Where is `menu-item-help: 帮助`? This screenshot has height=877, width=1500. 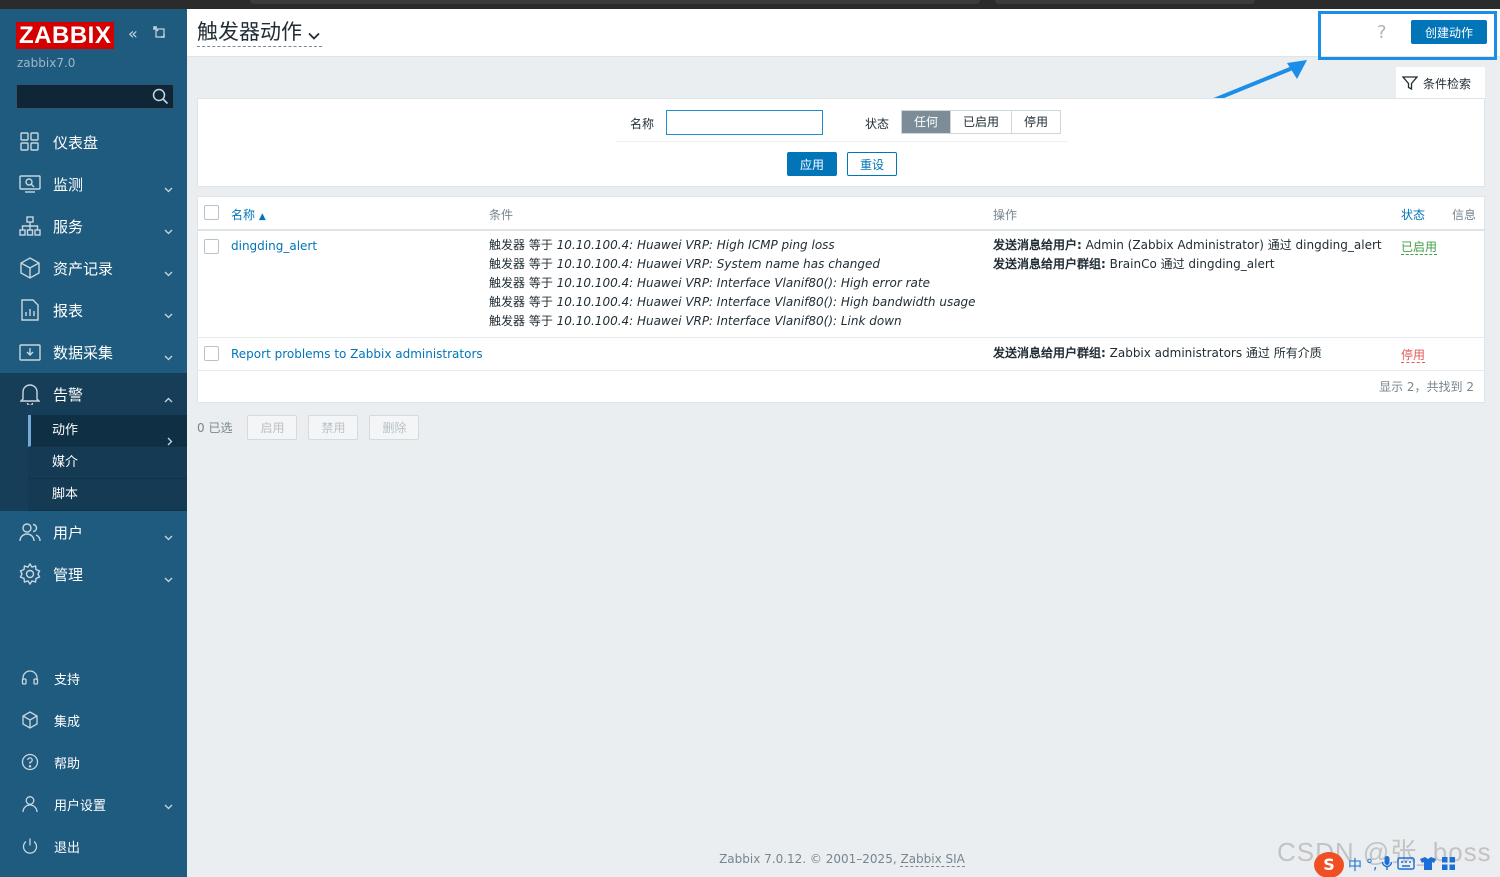 menu-item-help: 帮助 is located at coordinates (93, 762).